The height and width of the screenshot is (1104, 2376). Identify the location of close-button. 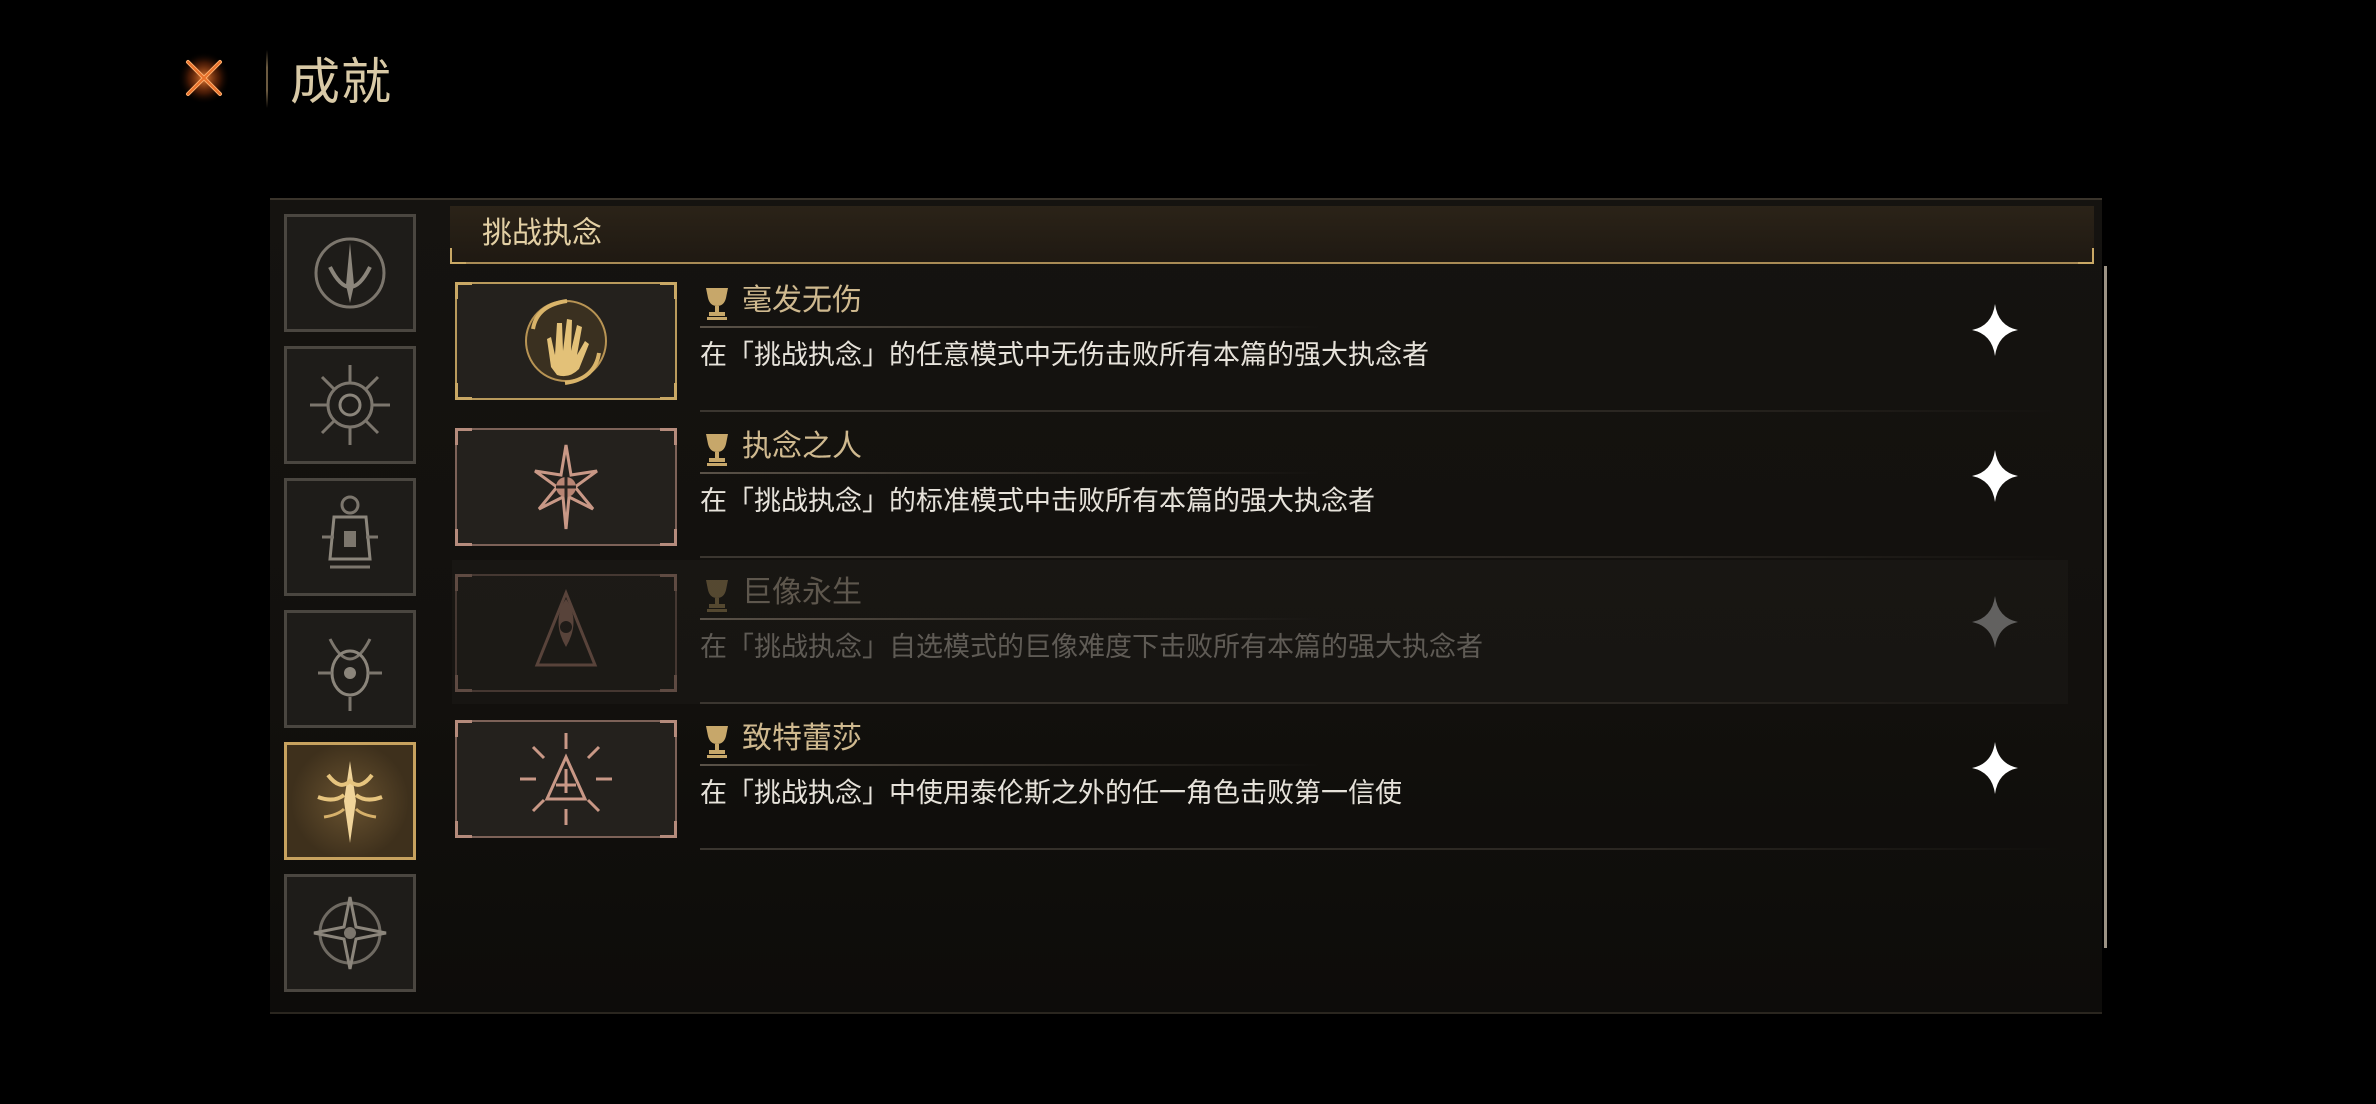
(204, 78).